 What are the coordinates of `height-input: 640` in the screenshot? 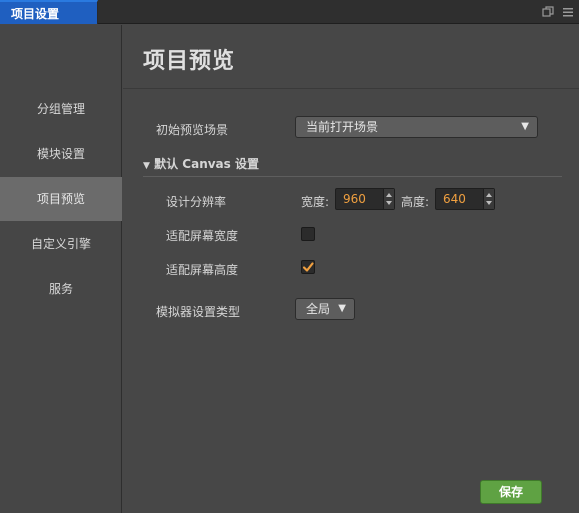 It's located at (465, 199).